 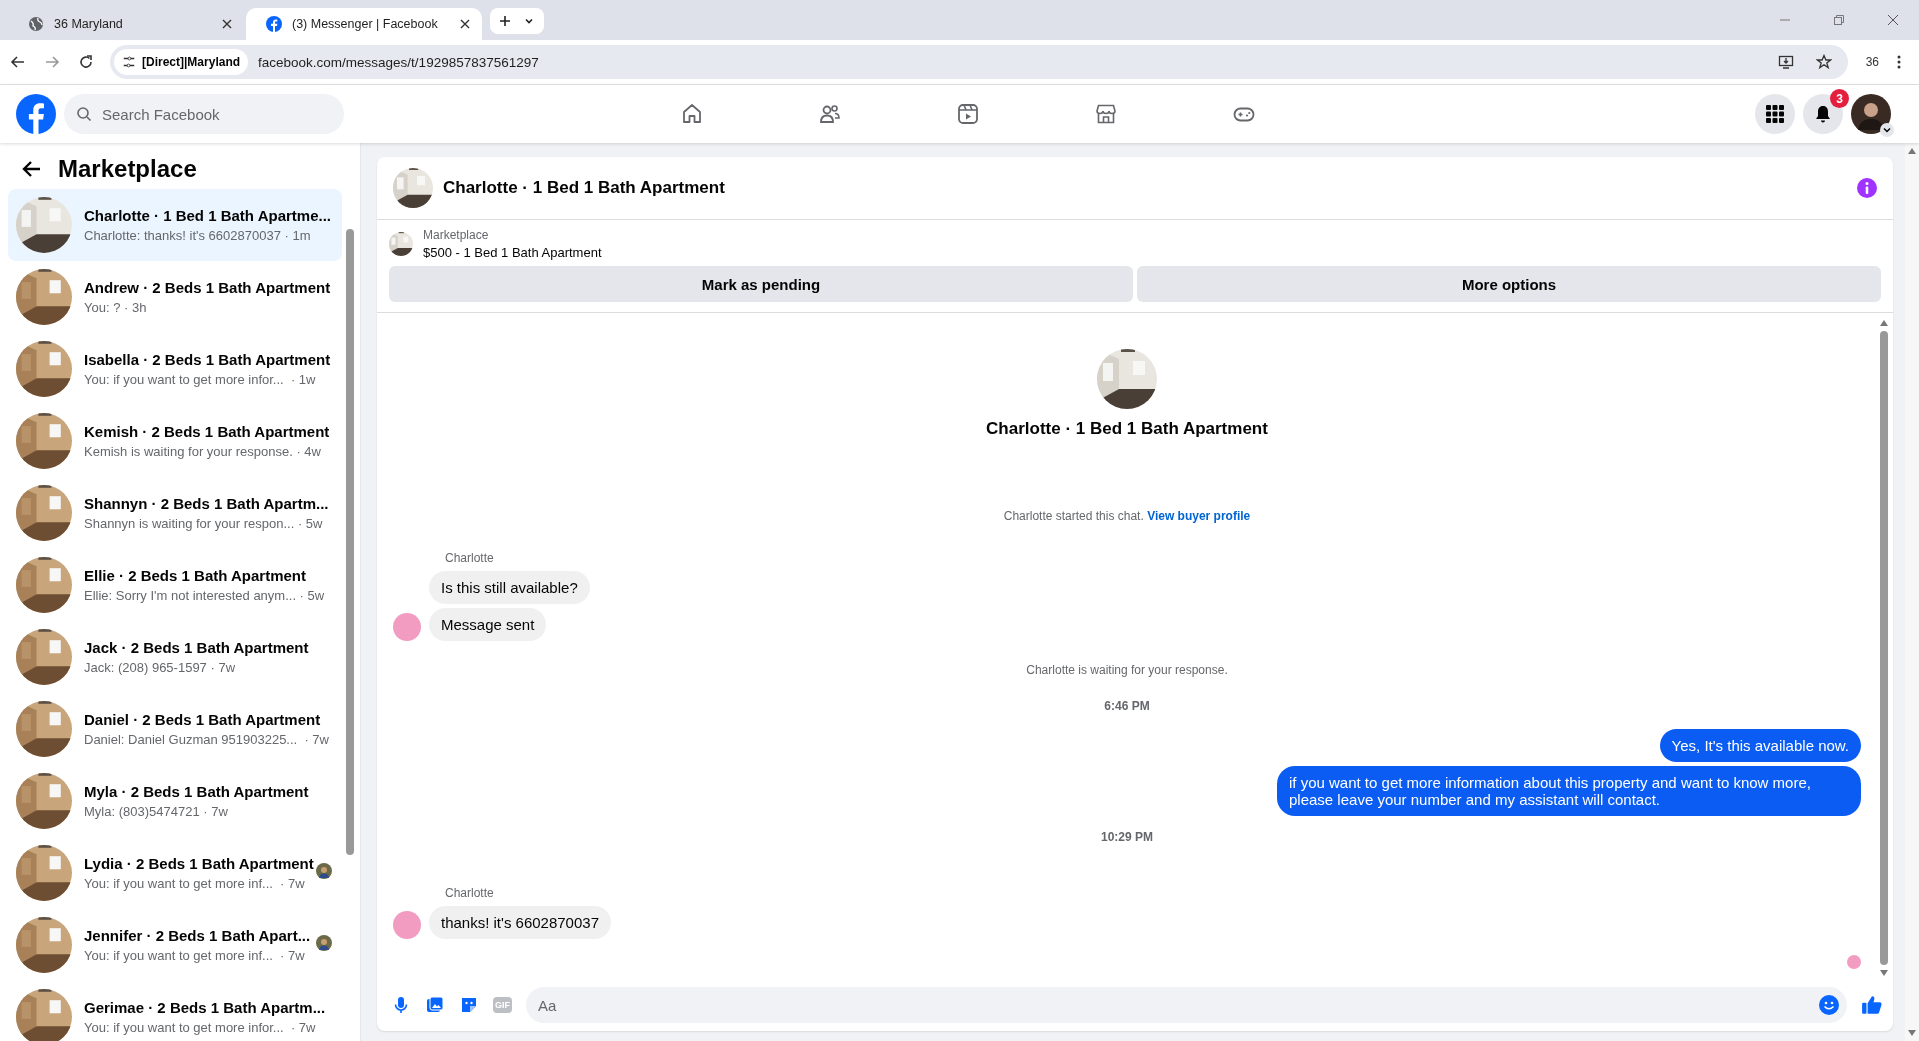 I want to click on read-receipt-icon, so click(x=1854, y=962).